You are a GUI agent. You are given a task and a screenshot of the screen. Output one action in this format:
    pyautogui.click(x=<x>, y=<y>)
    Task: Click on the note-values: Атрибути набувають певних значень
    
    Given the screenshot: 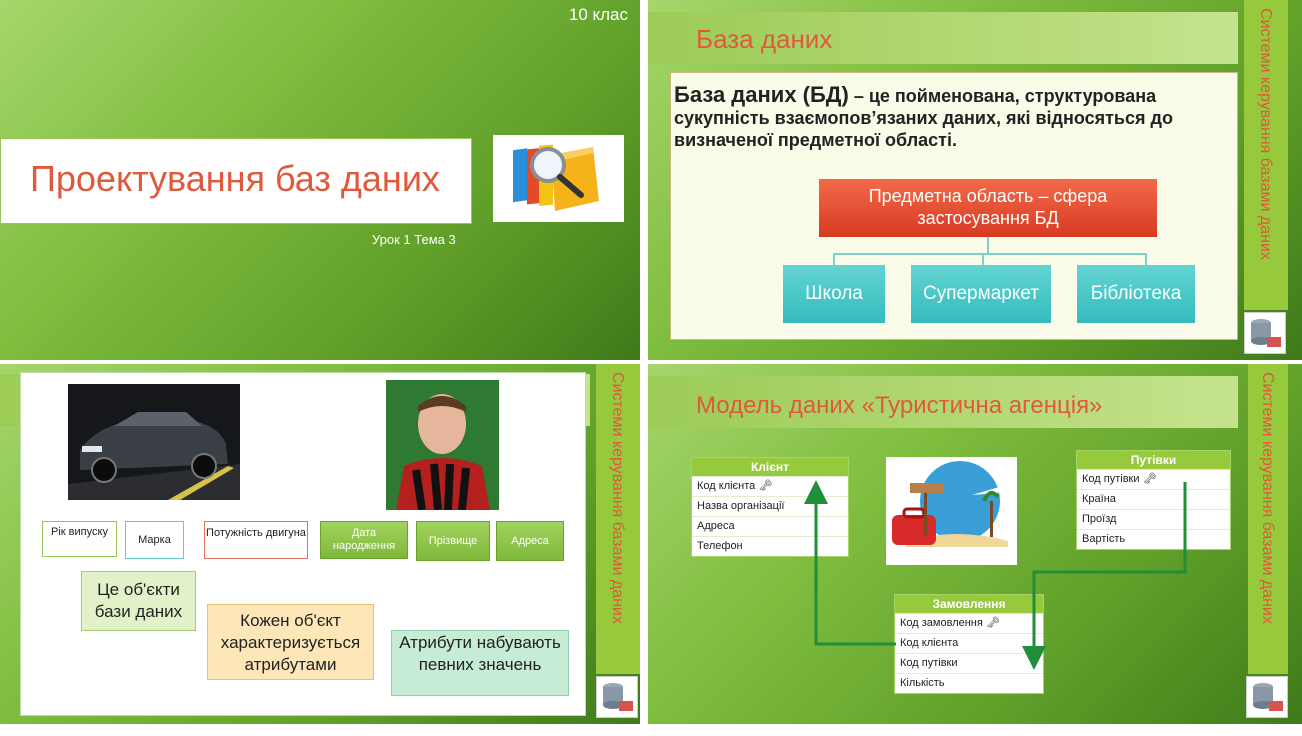 What is the action you would take?
    pyautogui.click(x=480, y=663)
    